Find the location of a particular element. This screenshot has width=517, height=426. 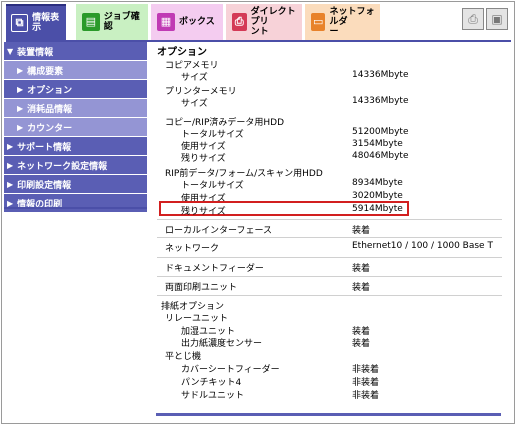

sidebar-item-print-settings: ▶ 印刷設定情報 is located at coordinates (75, 184).